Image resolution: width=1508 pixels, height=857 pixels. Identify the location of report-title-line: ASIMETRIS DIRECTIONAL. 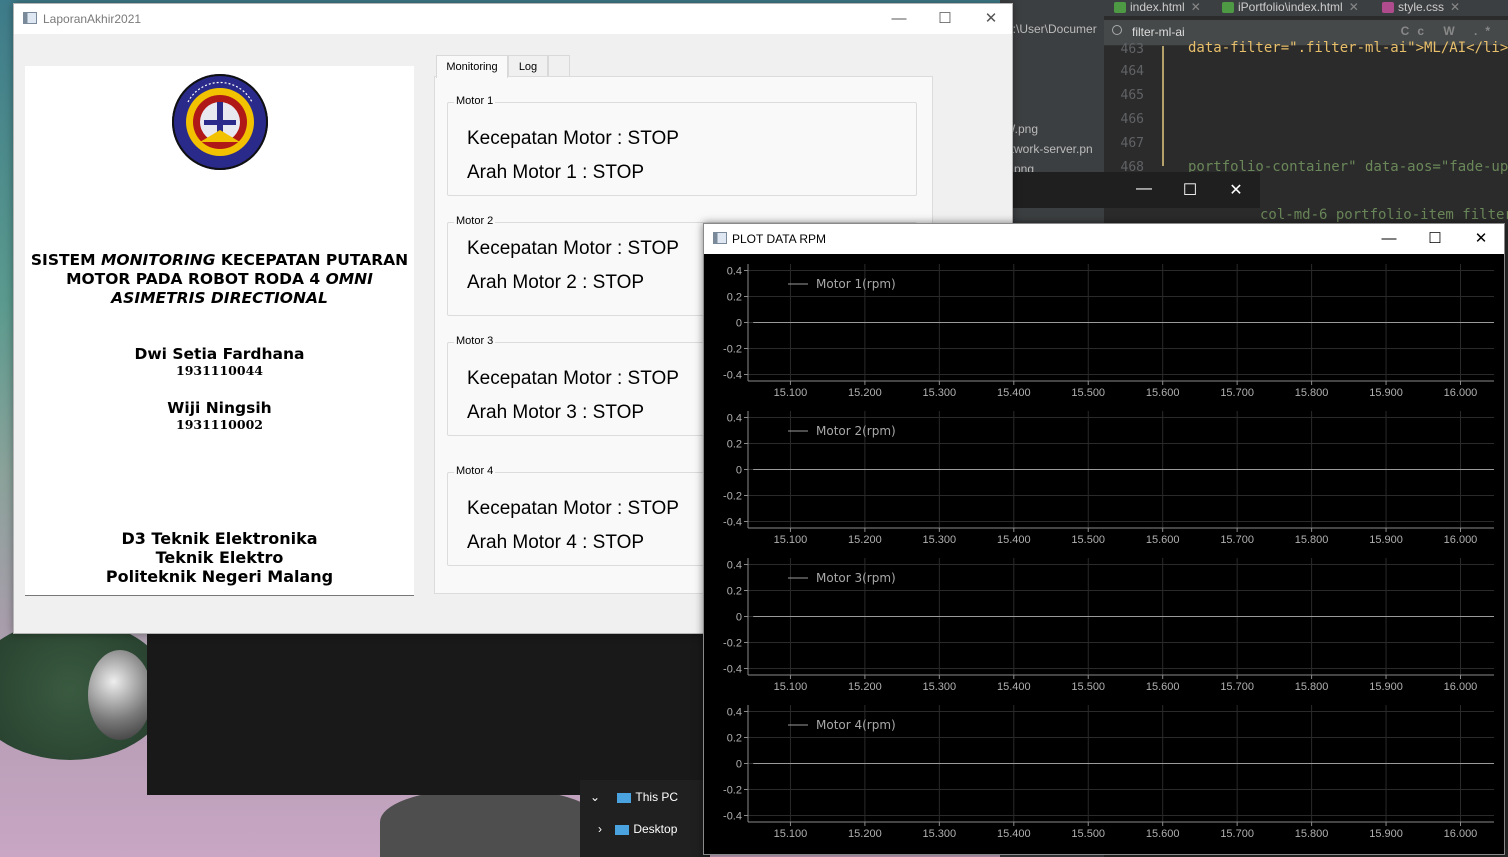
(219, 298).